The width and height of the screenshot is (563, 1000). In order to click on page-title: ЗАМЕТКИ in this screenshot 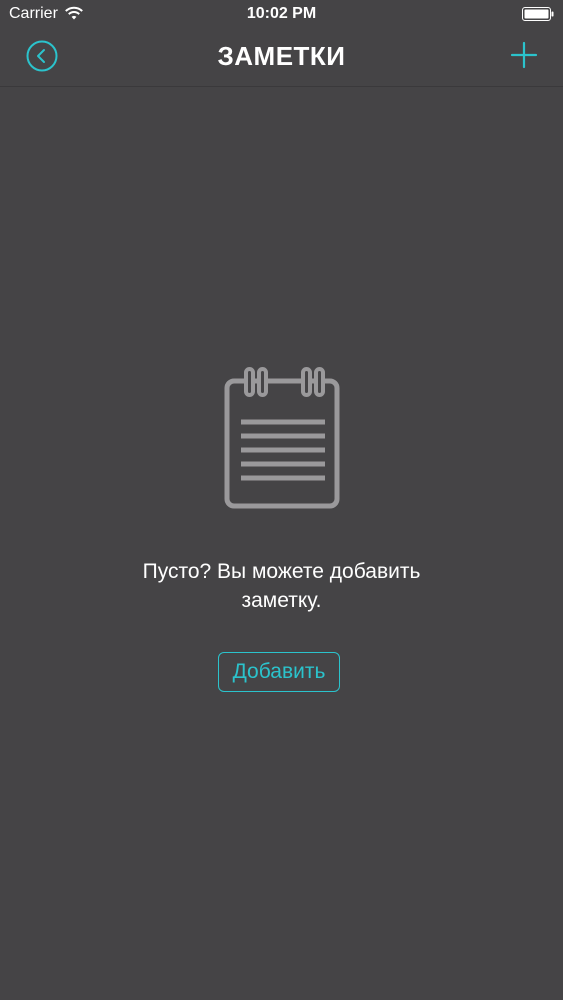, I will do `click(281, 56)`.